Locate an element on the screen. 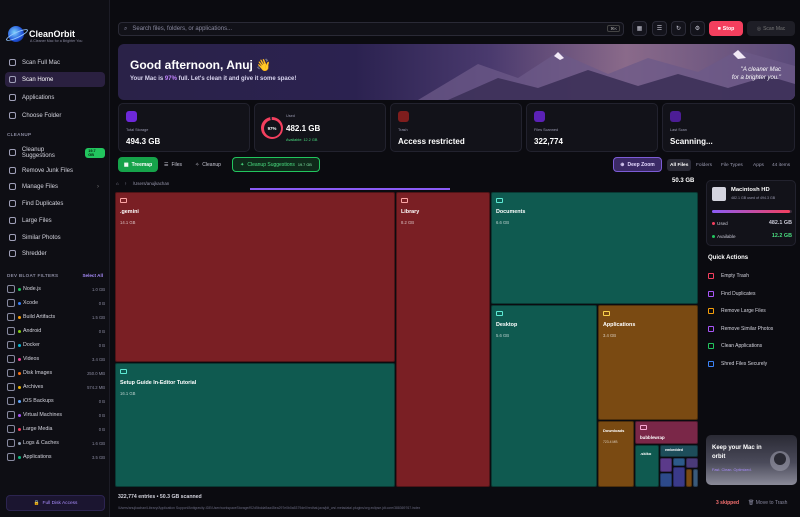 The height and width of the screenshot is (517, 800). folder-icon is located at coordinates (643, 427).